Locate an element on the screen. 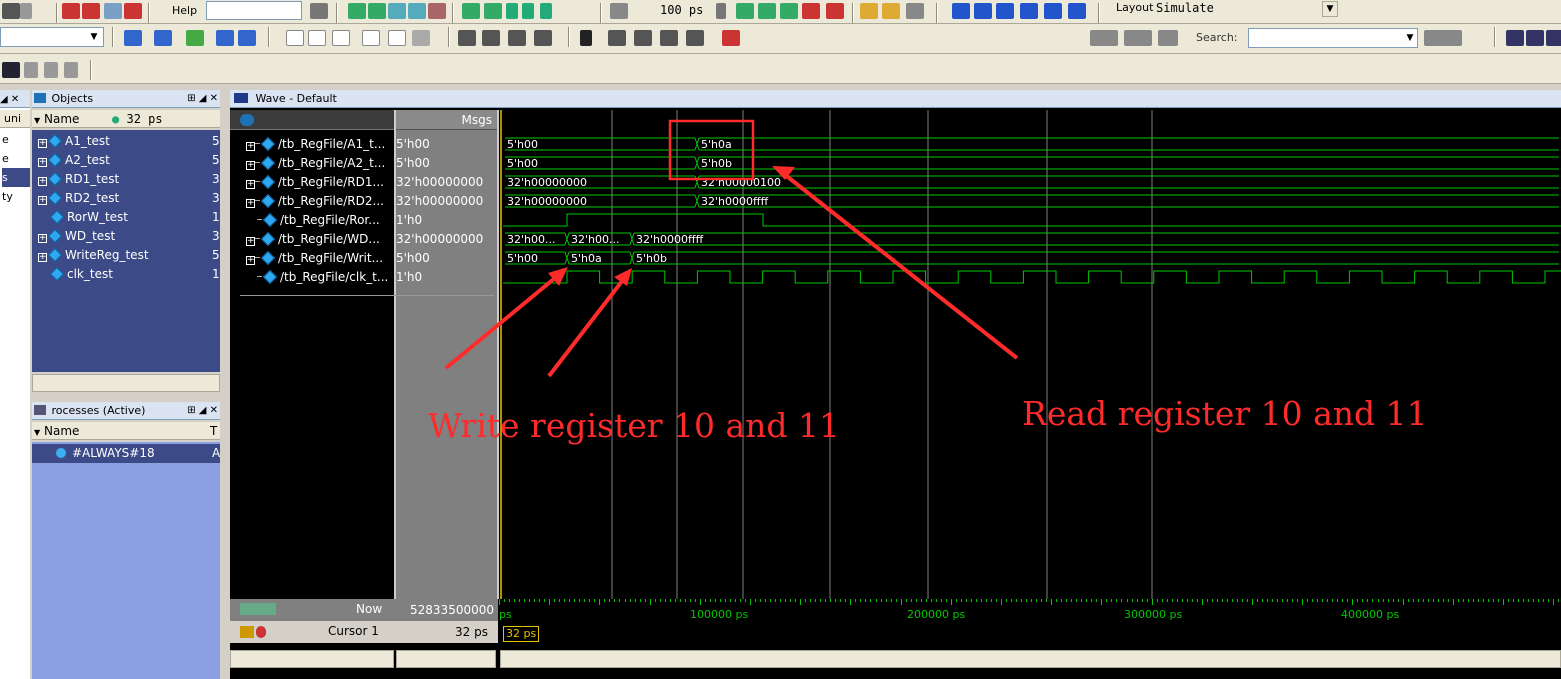 The image size is (1561, 679). simulate-icon is located at coordinates (397, 11).